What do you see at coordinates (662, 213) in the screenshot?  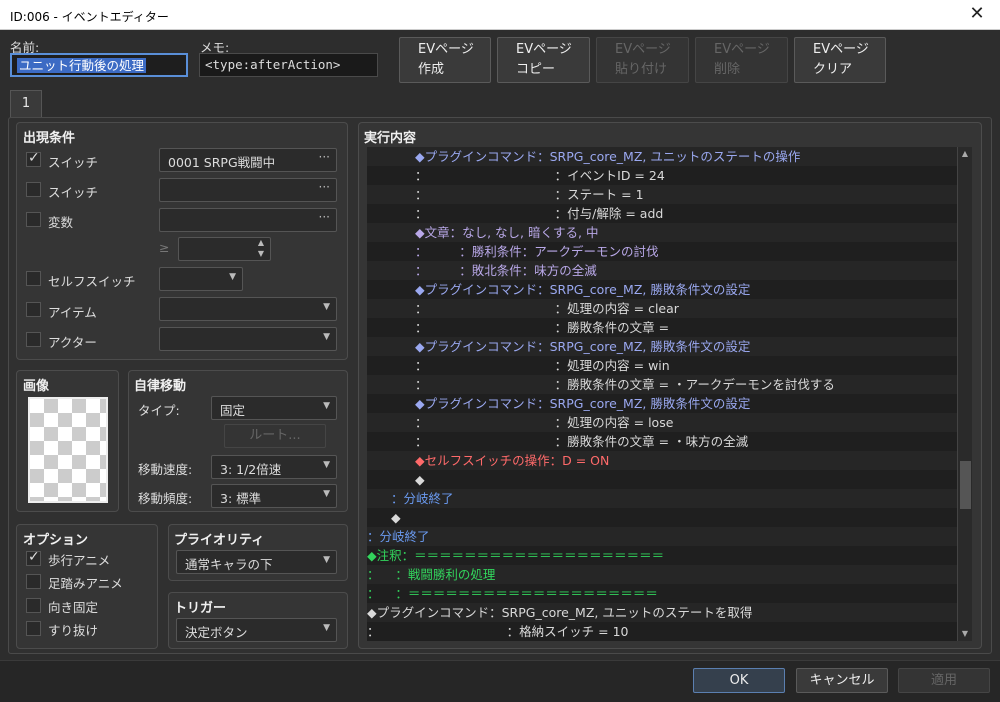 I see `command-line: ： ：付与/解除 = add` at bounding box center [662, 213].